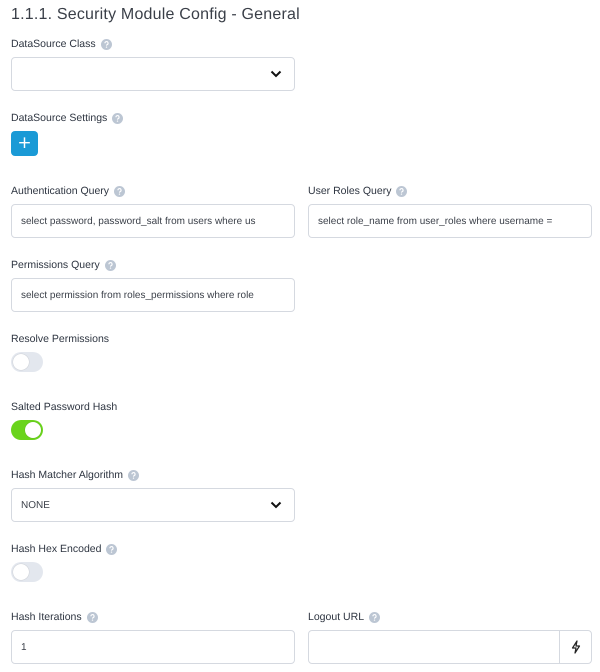 The height and width of the screenshot is (672, 600). Describe the element at coordinates (156, 15) in the screenshot. I see `page-title: 1.1.1. Security Module Config - General` at that location.